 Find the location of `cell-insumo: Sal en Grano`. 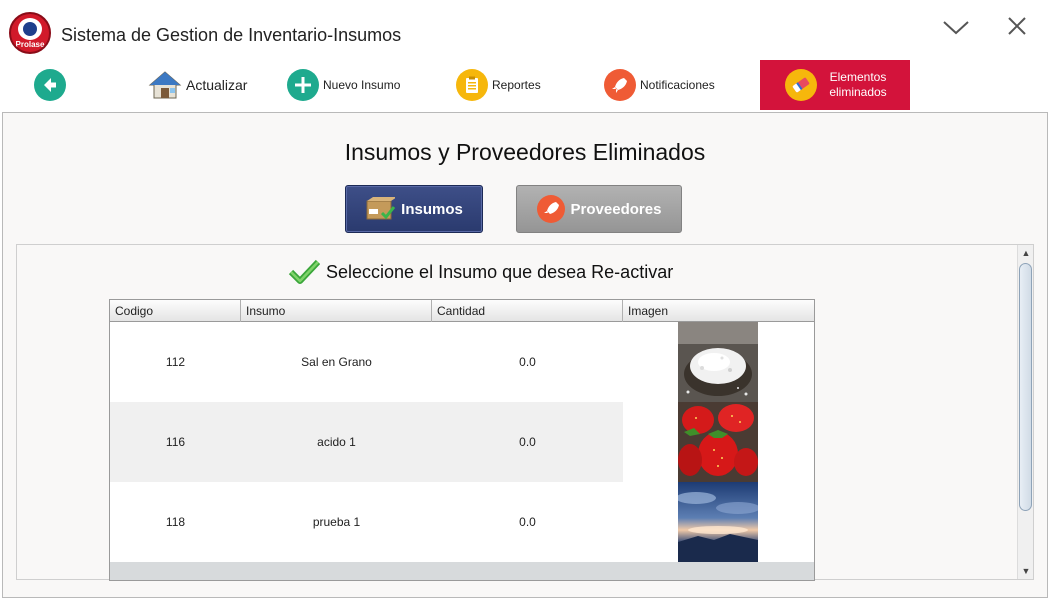

cell-insumo: Sal en Grano is located at coordinates (336, 362).